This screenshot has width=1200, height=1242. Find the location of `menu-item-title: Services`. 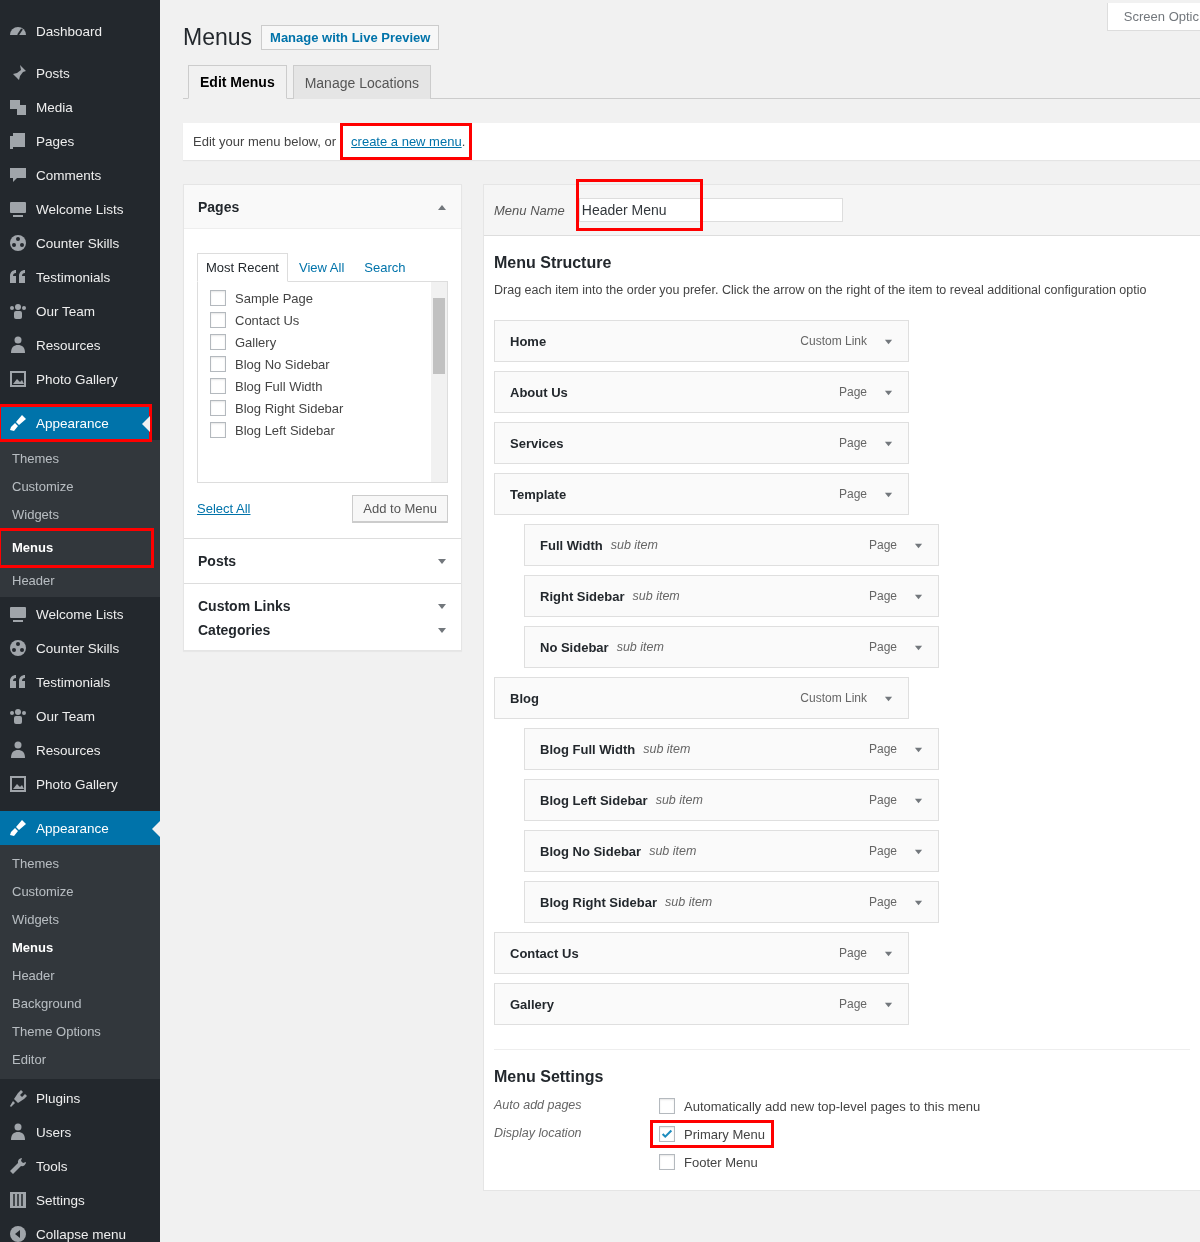

menu-item-title: Services is located at coordinates (537, 443).